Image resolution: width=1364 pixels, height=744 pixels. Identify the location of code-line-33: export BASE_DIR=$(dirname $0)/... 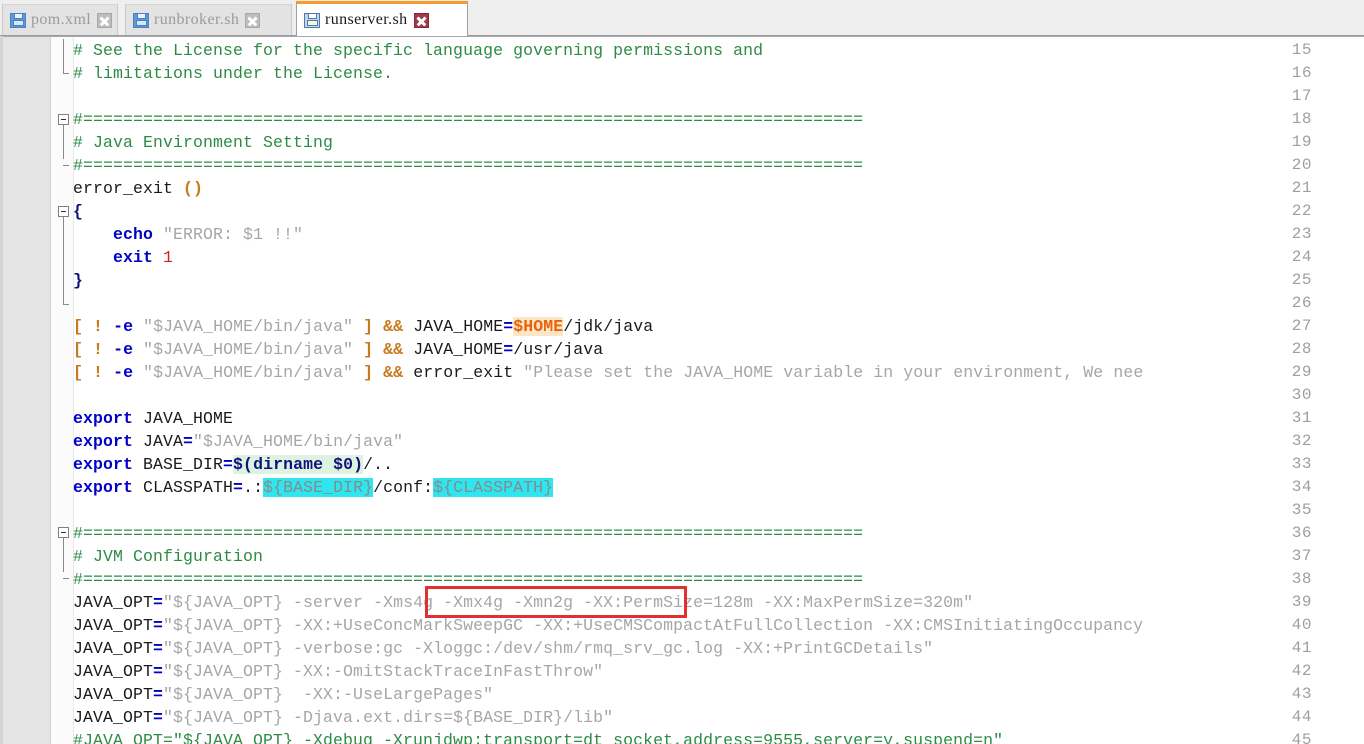
(233, 464).